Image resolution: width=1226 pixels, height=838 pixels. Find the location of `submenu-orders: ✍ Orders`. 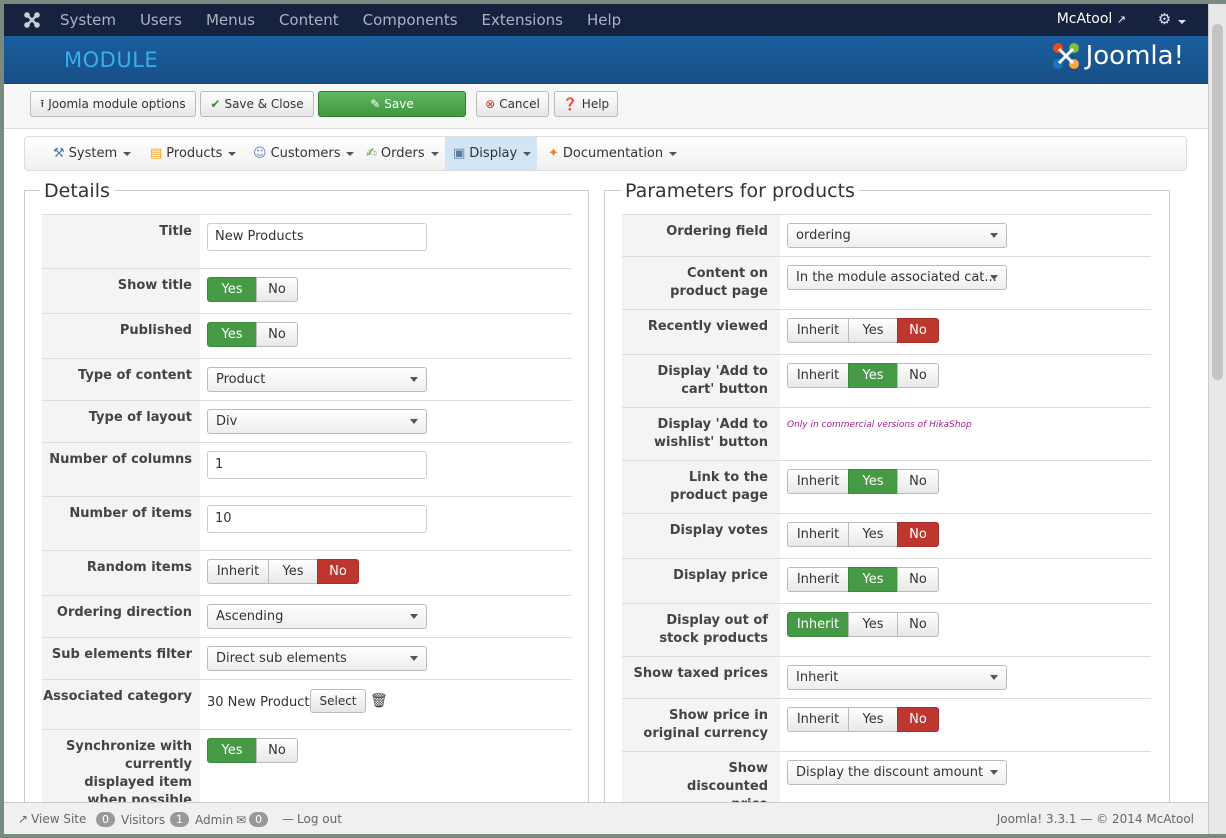

submenu-orders: ✍ Orders is located at coordinates (402, 153).